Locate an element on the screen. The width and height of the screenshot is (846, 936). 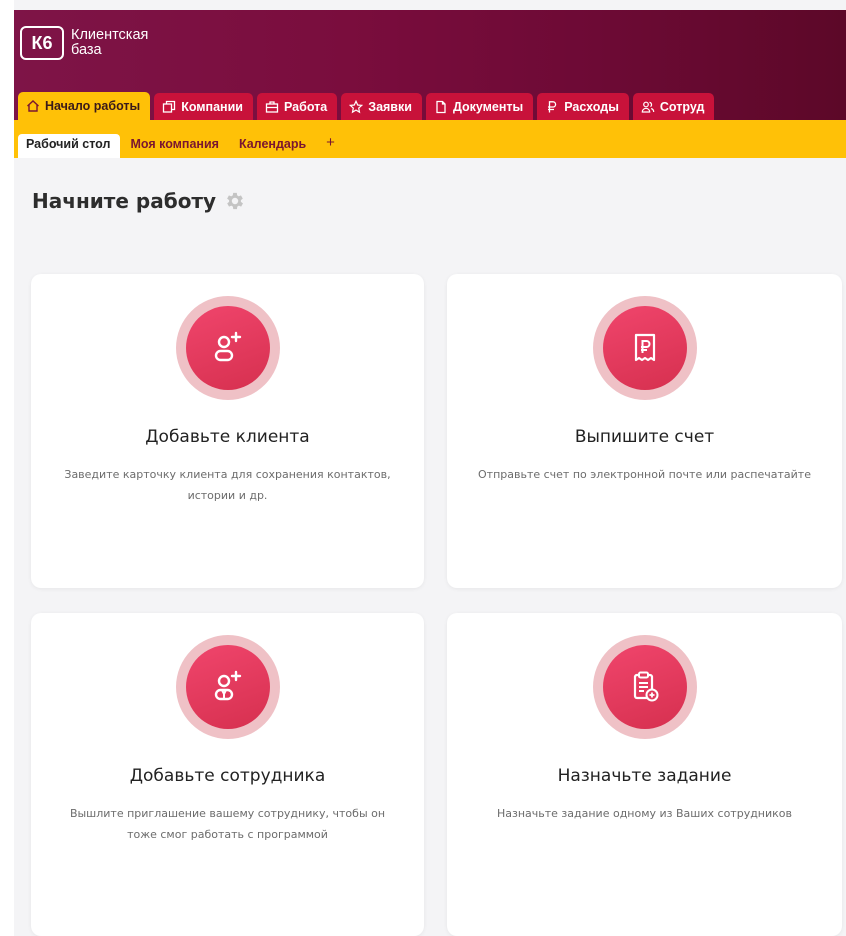
sub-navigation: Рабочий стол Моя компания Календарь + is located at coordinates (430, 139).